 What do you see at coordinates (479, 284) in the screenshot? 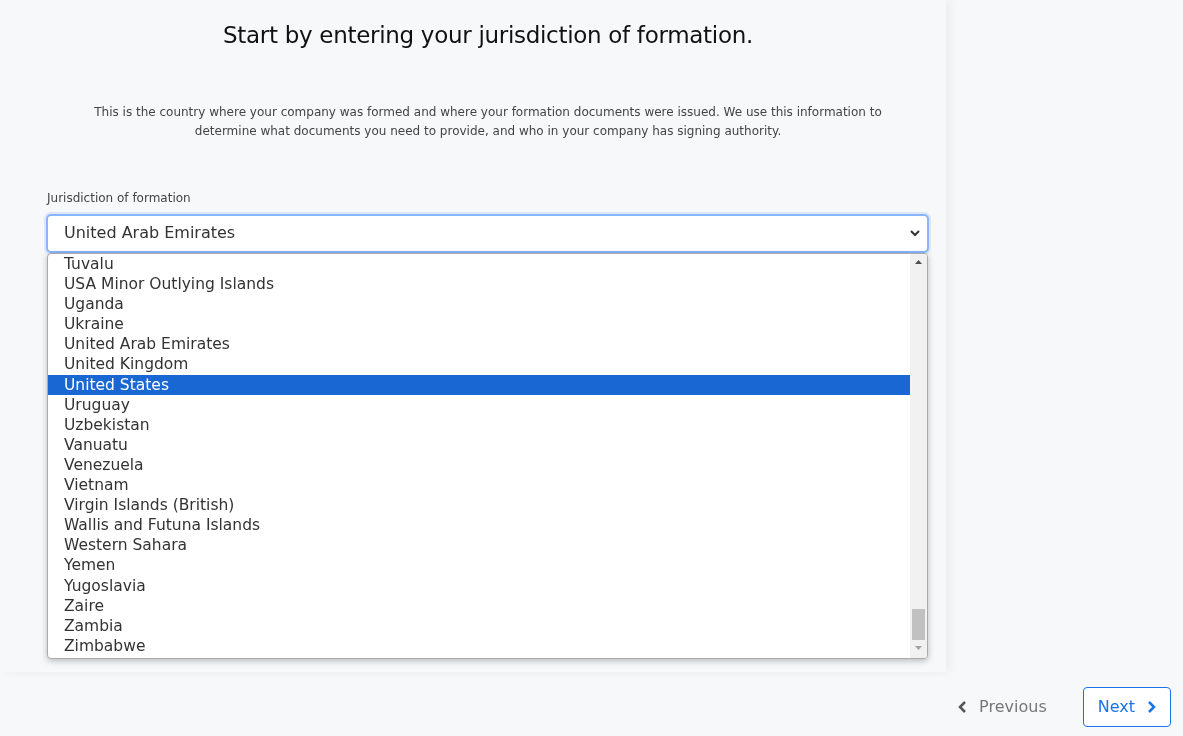
I see `dropdown-option: USA Minor Outlying Islands` at bounding box center [479, 284].